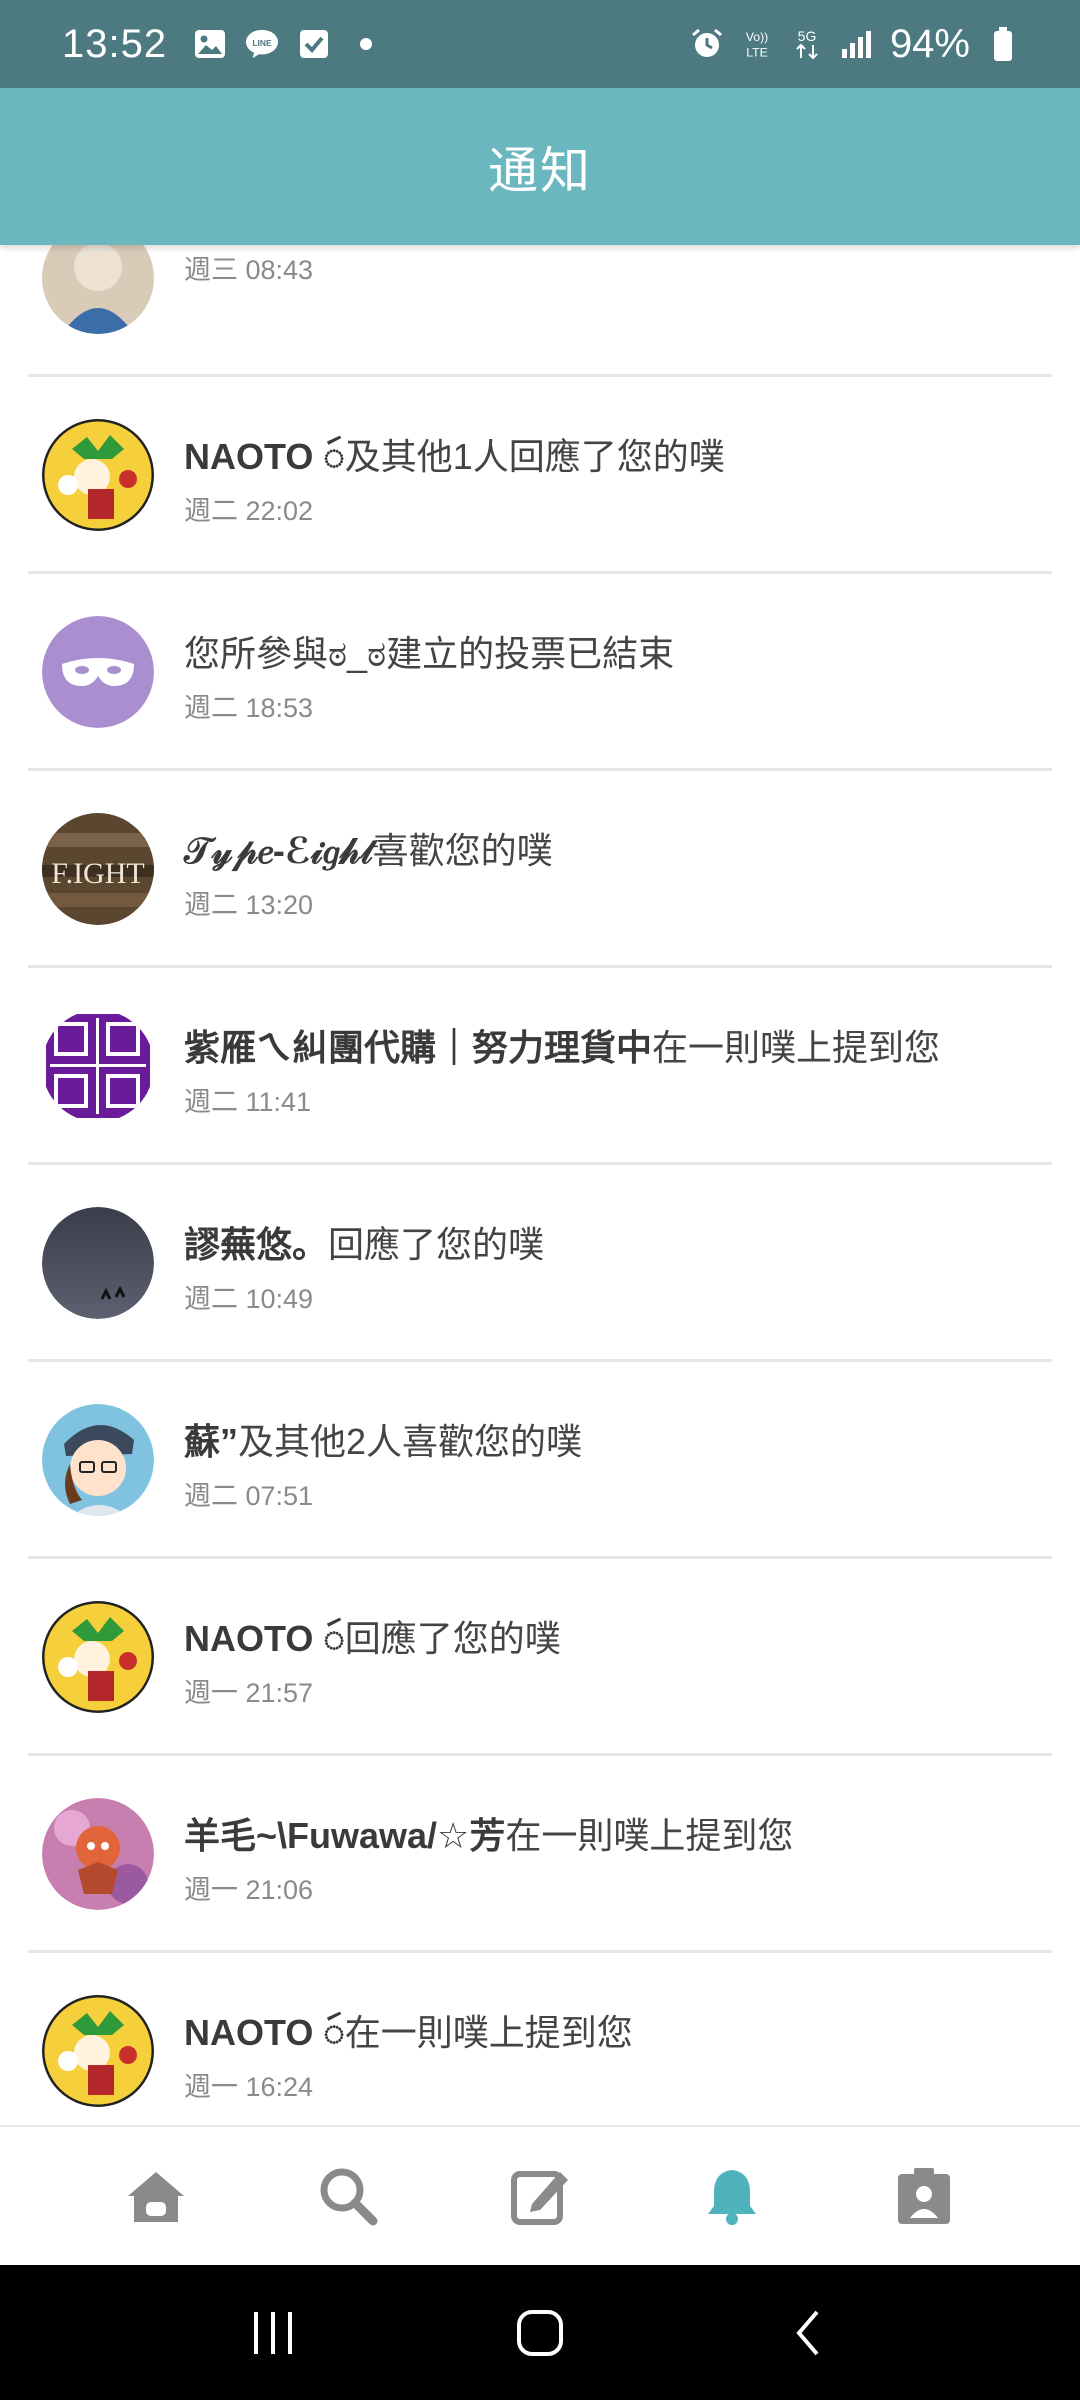 This screenshot has width=1080, height=2400. I want to click on compose-icon, so click(540, 2196).